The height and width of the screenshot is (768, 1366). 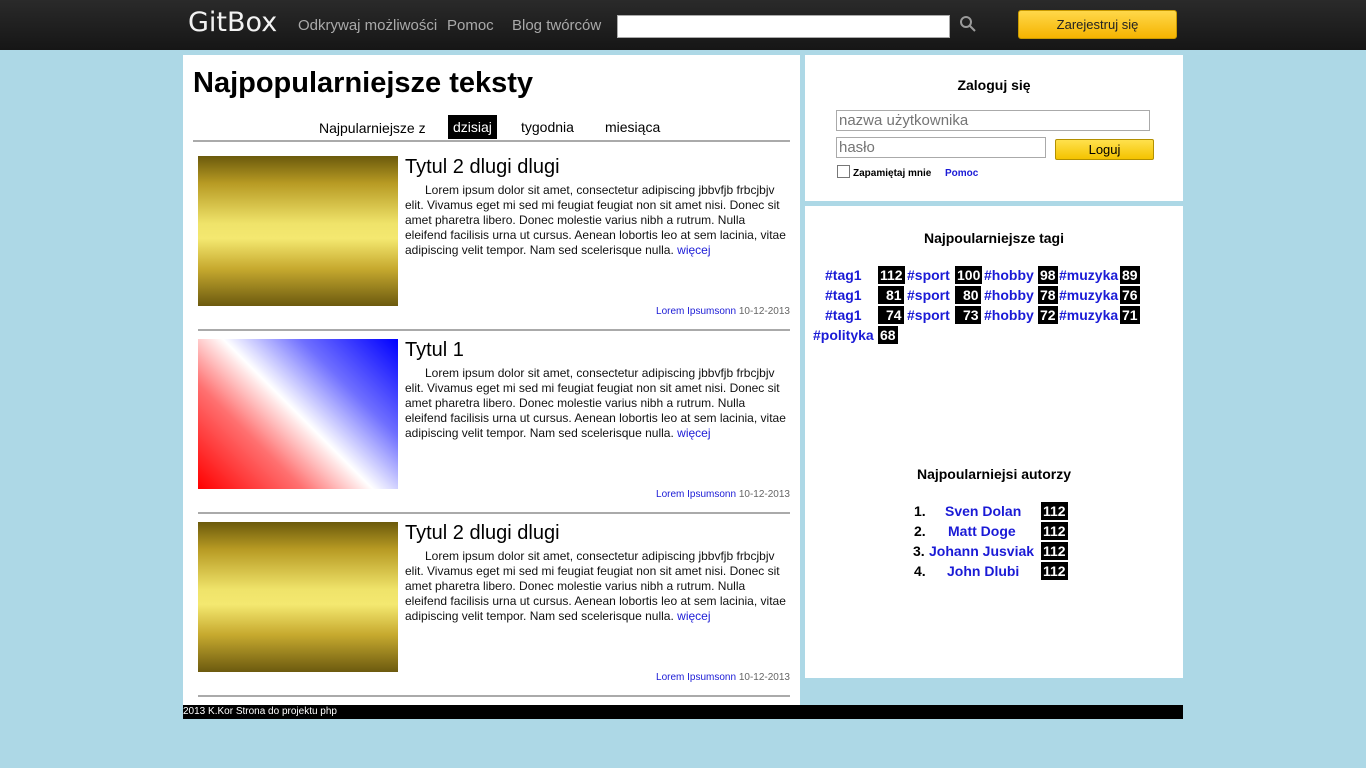 I want to click on nav-help: Pomoc, so click(x=470, y=25).